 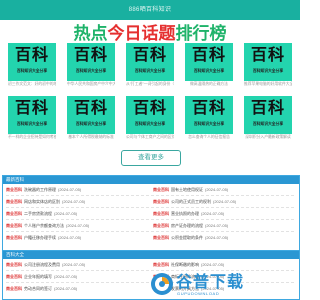 I want to click on watermark-logo: 谷普下载 GUPUDOWNLOAD, so click(x=200, y=284).